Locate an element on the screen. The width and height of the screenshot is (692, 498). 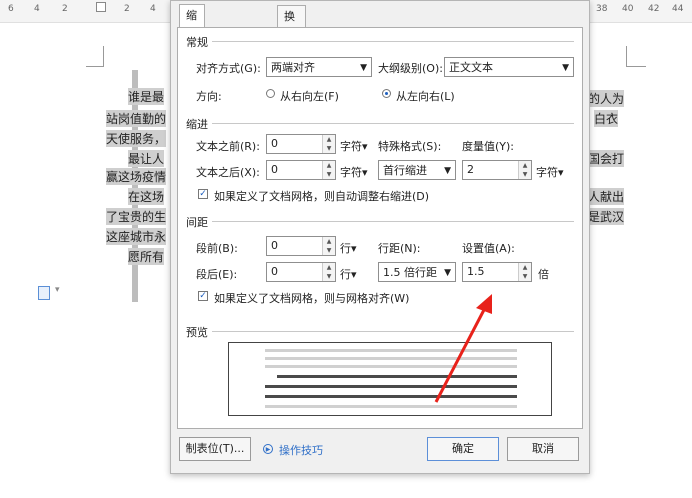
annotation-arrow-head is located at coordinates (484, 304).